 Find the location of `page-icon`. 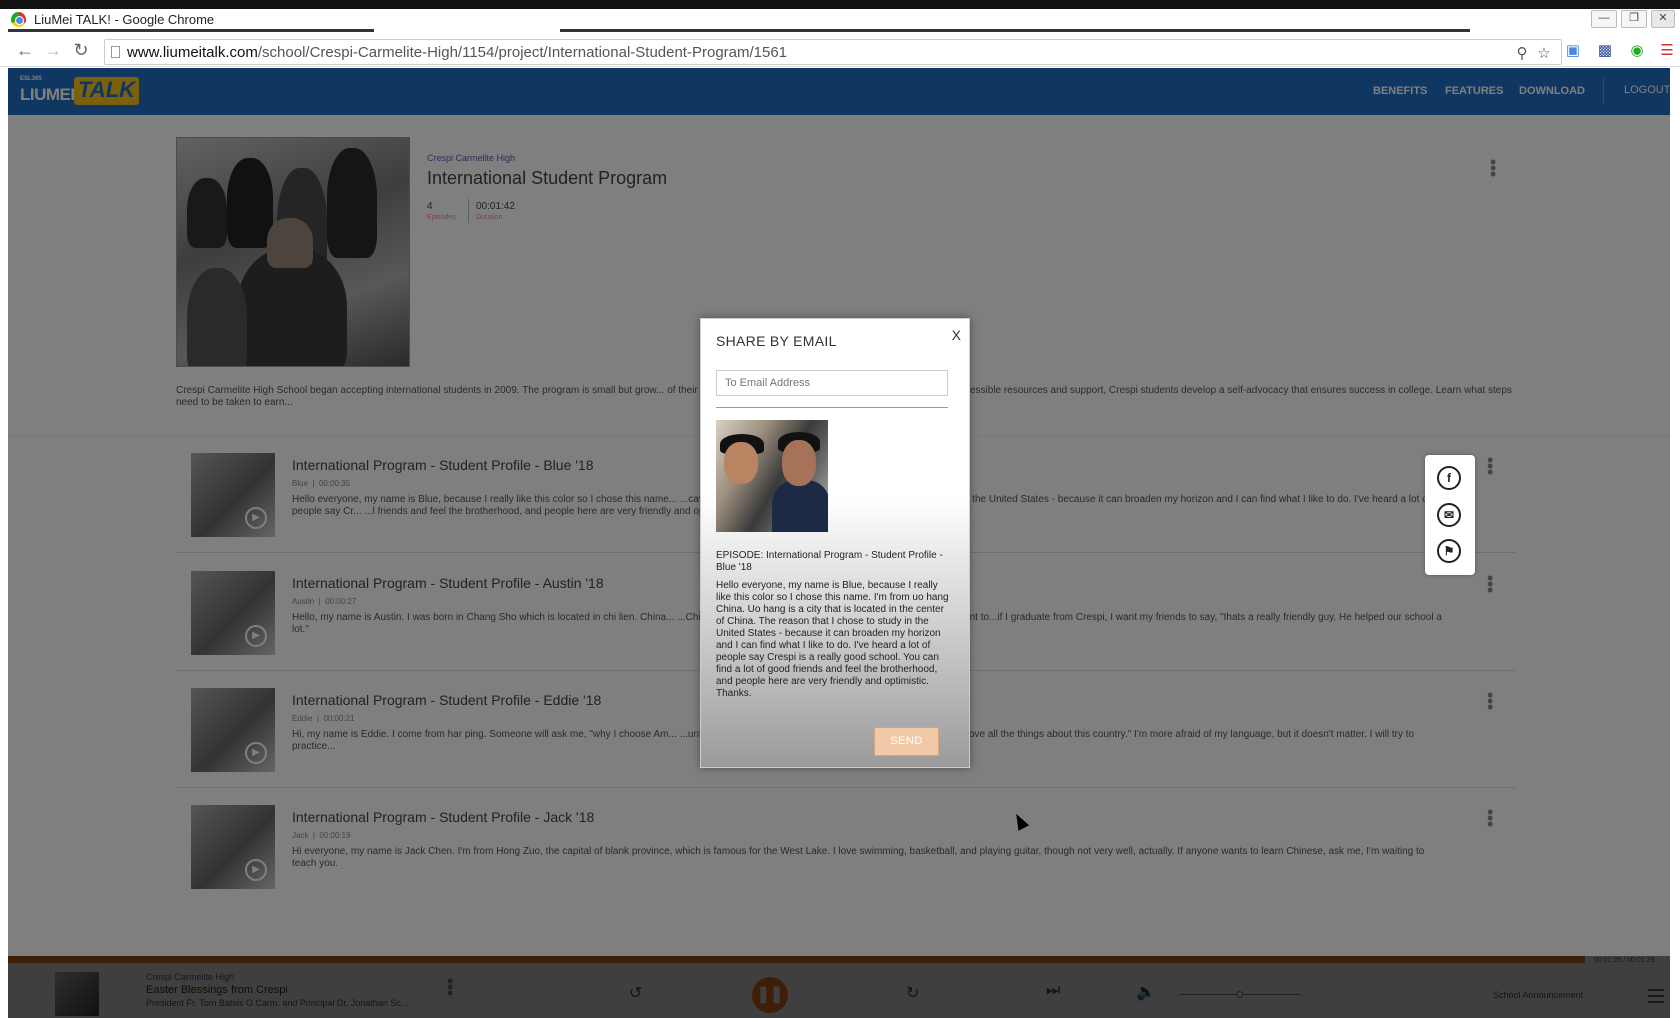

page-icon is located at coordinates (115, 52).